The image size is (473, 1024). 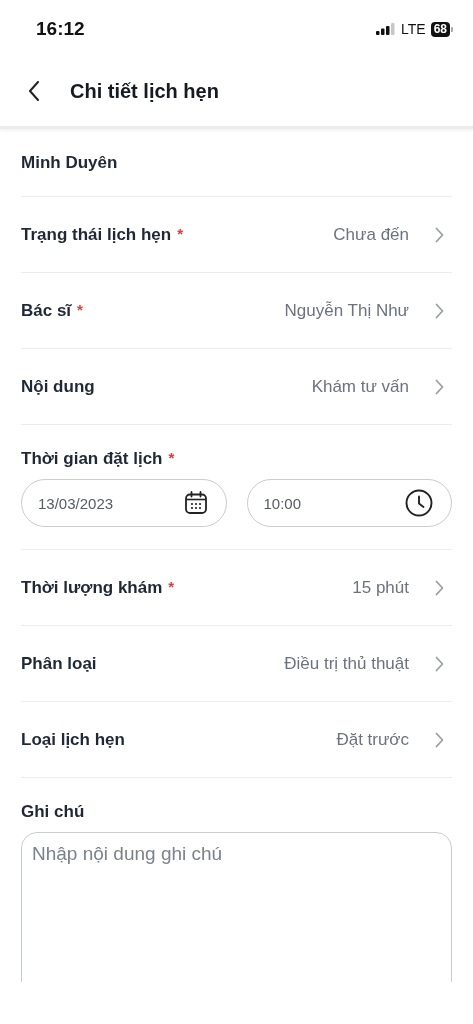 What do you see at coordinates (46, 310) in the screenshot?
I see `field-label: Bác sĩ` at bounding box center [46, 310].